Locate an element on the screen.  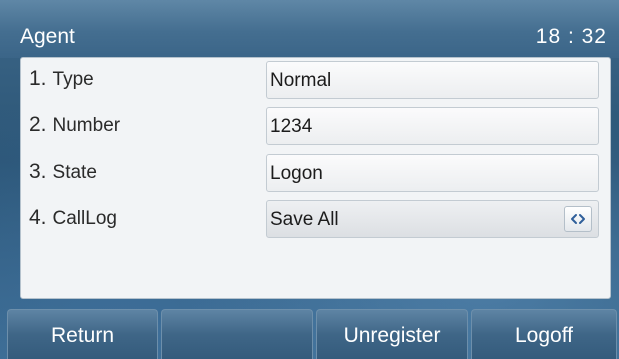
calllog-select: Save All is located at coordinates (432, 219).